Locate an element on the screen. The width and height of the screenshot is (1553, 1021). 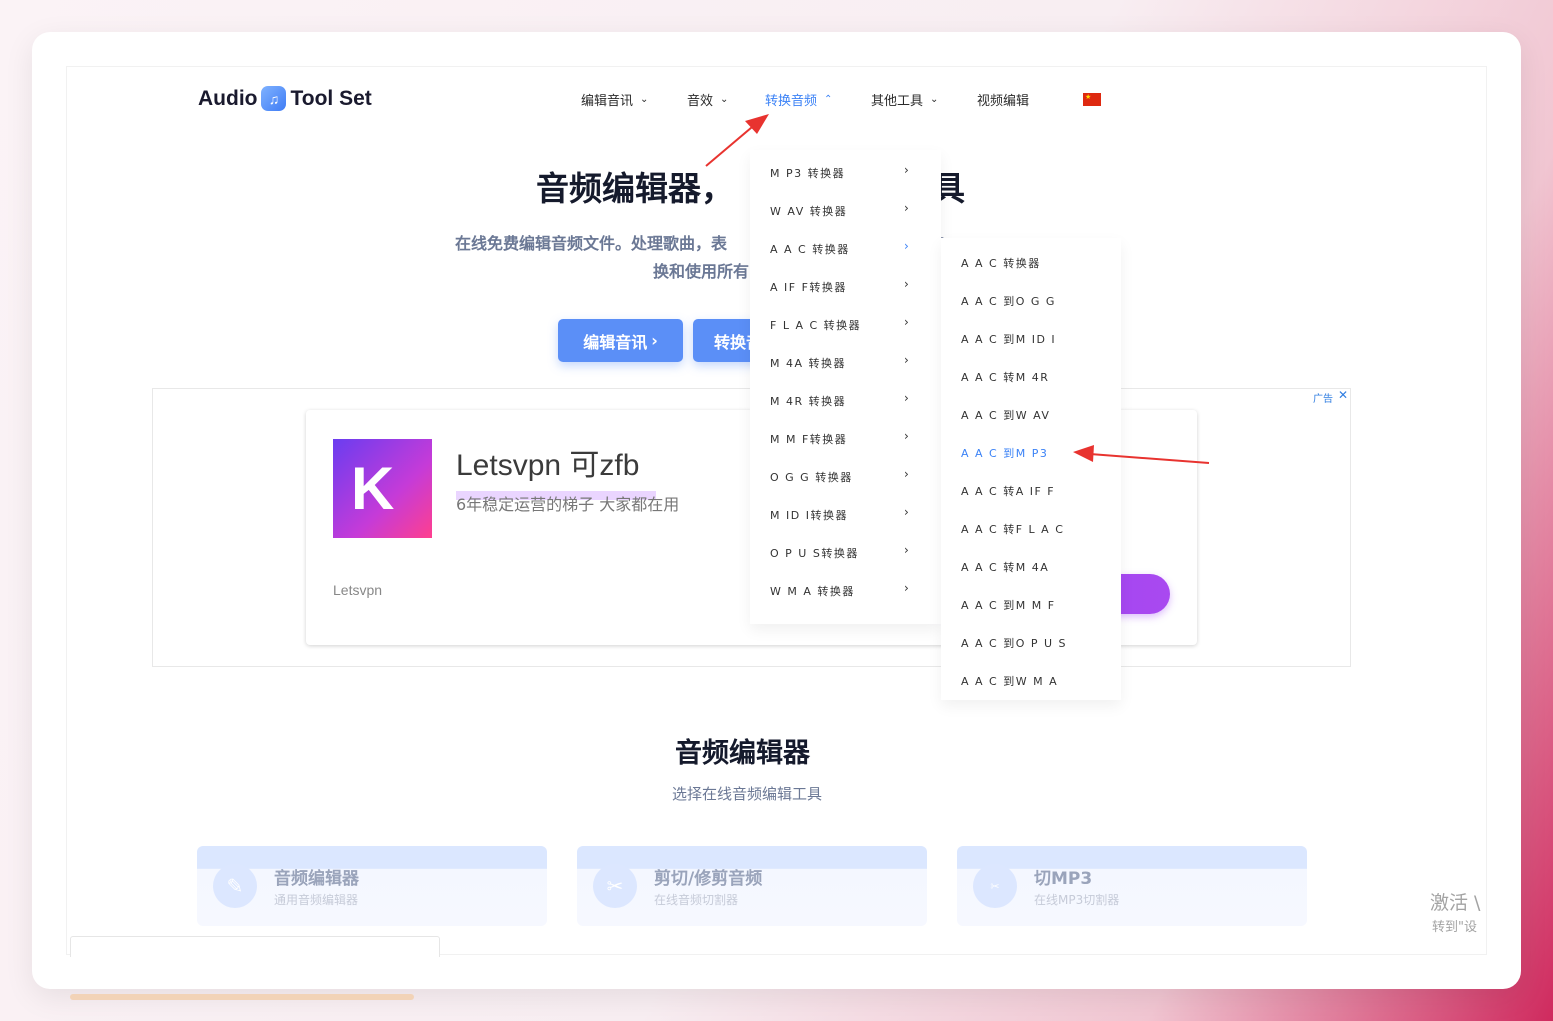
arrow-to-aac-mp3 is located at coordinates (1141, 454).